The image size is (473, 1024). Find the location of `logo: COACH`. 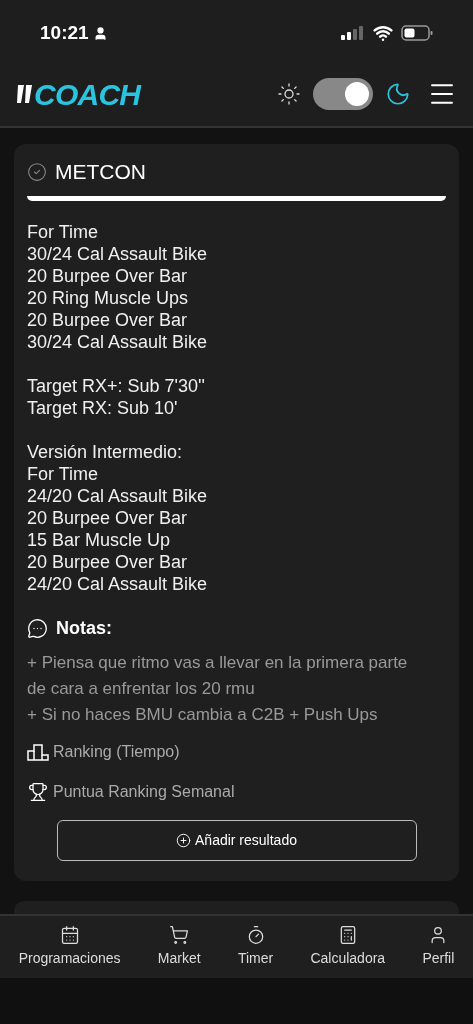

logo: COACH is located at coordinates (87, 94).